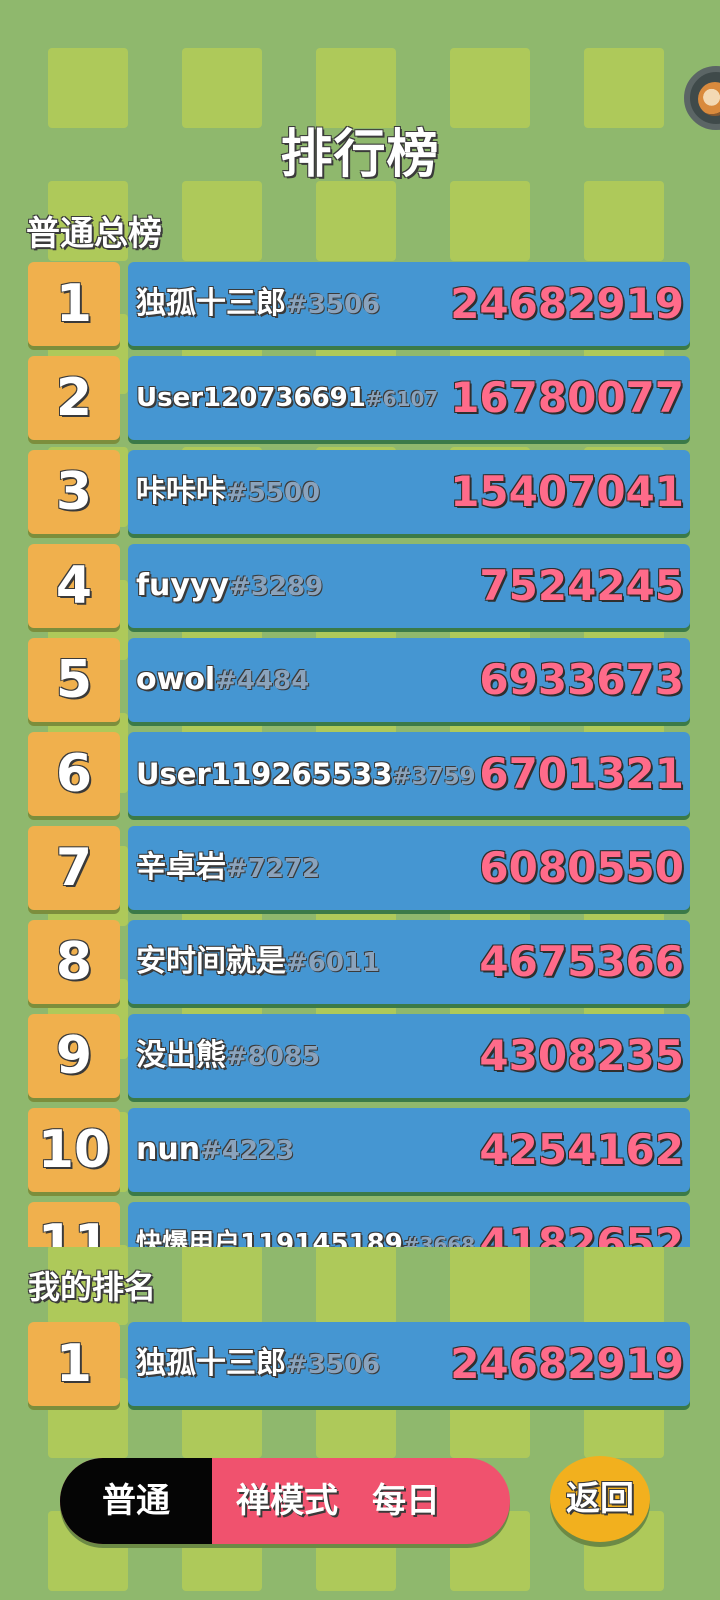  I want to click on player-tag: #6011, so click(333, 963).